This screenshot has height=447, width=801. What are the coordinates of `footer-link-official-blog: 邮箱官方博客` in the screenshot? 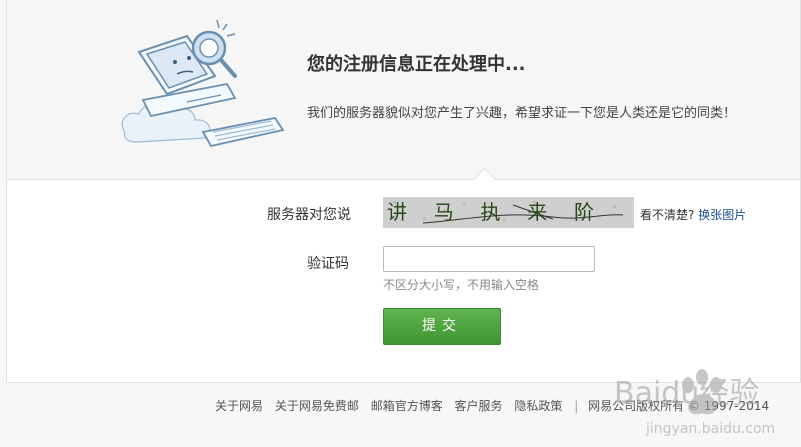 It's located at (407, 406).